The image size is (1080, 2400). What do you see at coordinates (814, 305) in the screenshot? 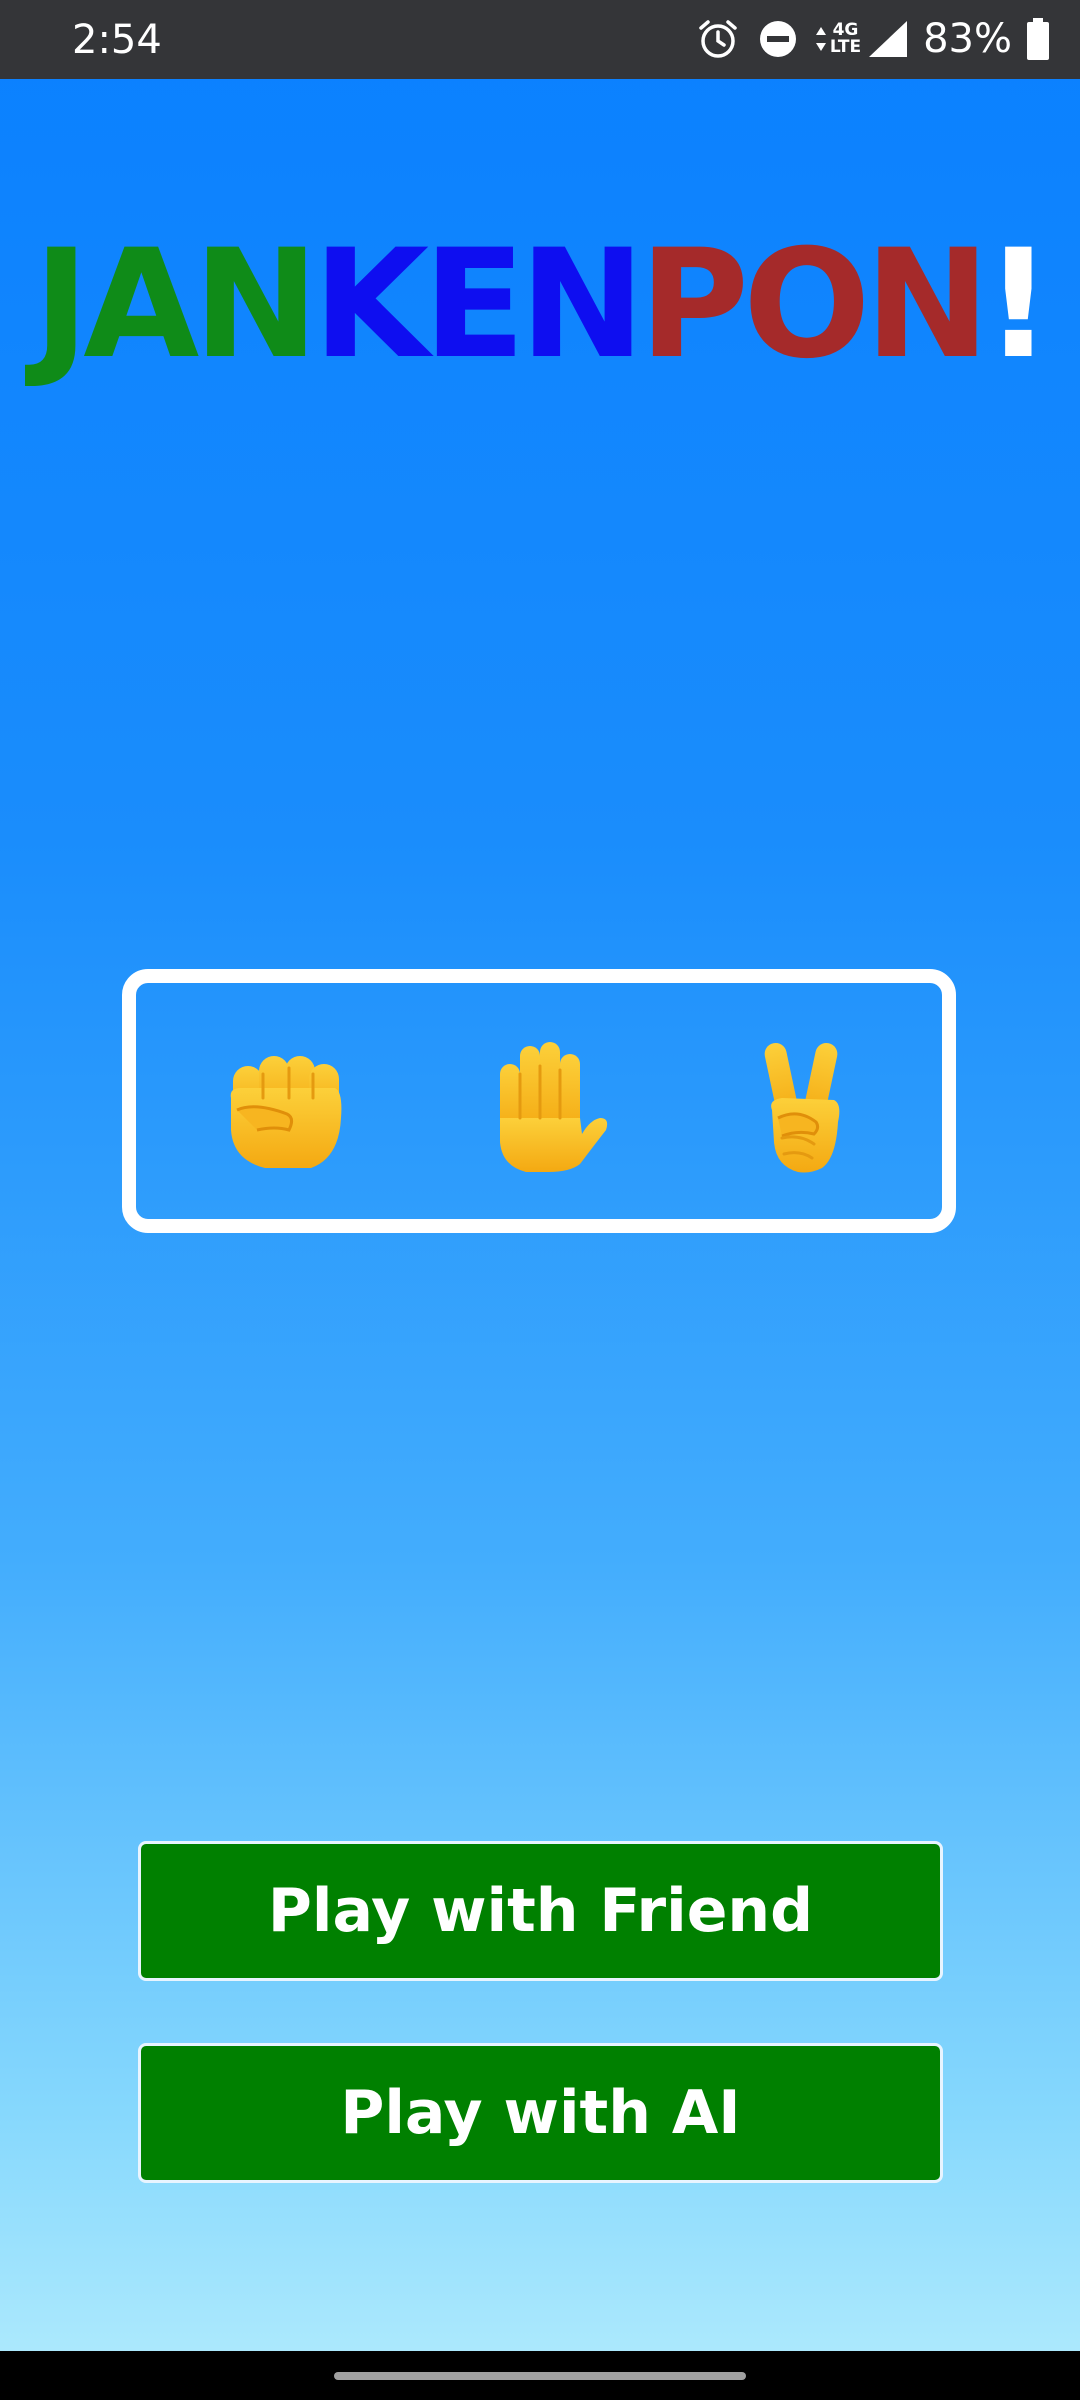
I see `title-pon: PON` at bounding box center [814, 305].